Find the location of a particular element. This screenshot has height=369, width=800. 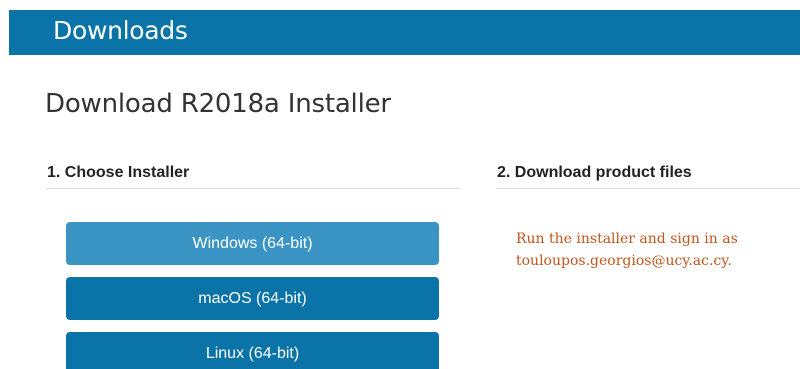

download-files-heading: 2. Download product files is located at coordinates (594, 172).